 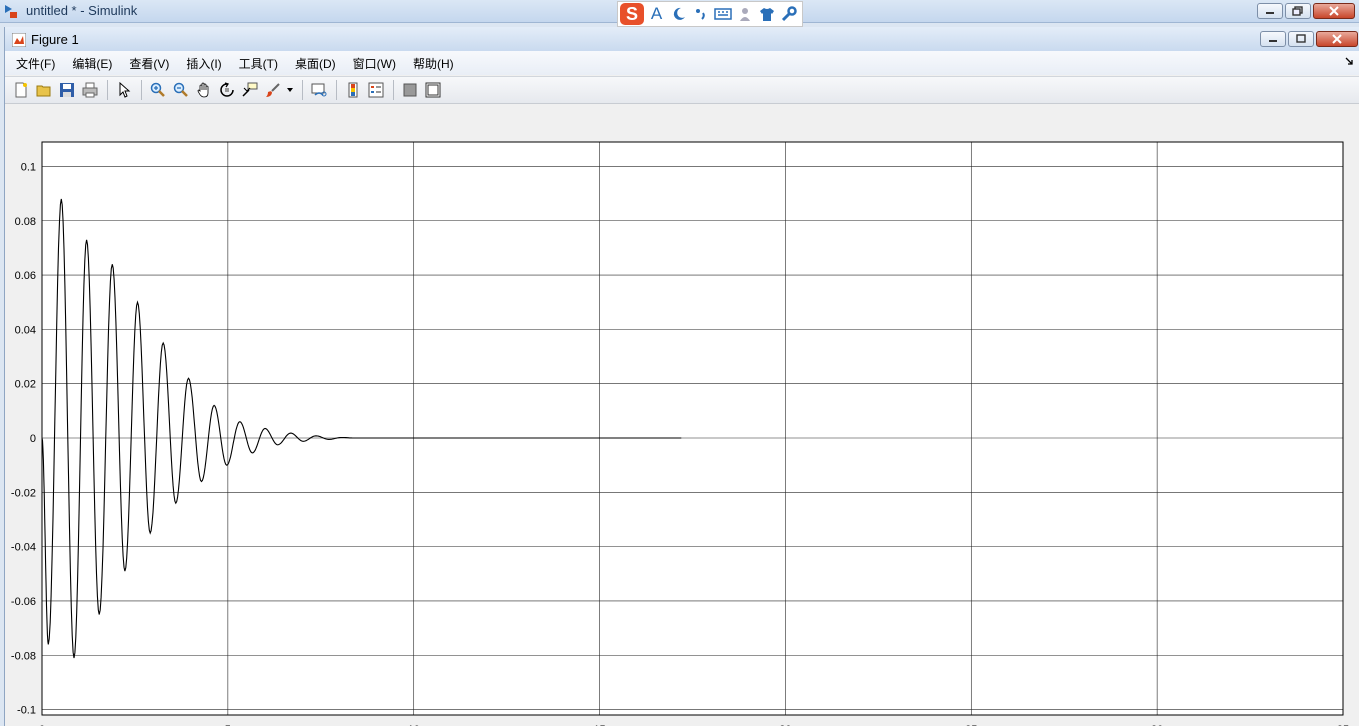 What do you see at coordinates (258, 63) in the screenshot?
I see `menu-tools: 工具(T)` at bounding box center [258, 63].